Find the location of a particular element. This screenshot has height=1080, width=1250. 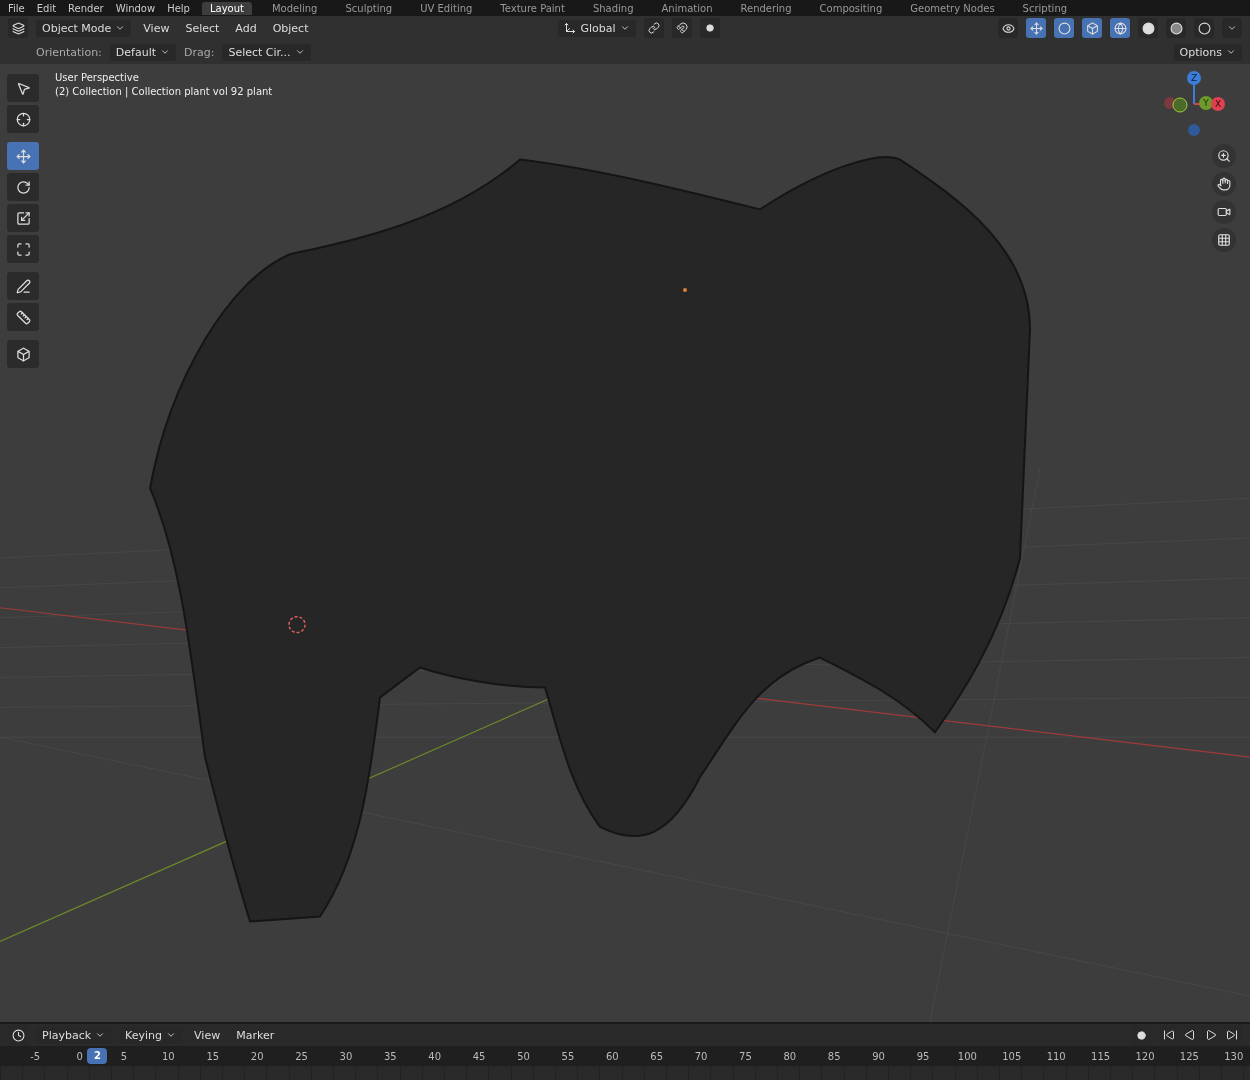

proportional-button is located at coordinates (709, 28).